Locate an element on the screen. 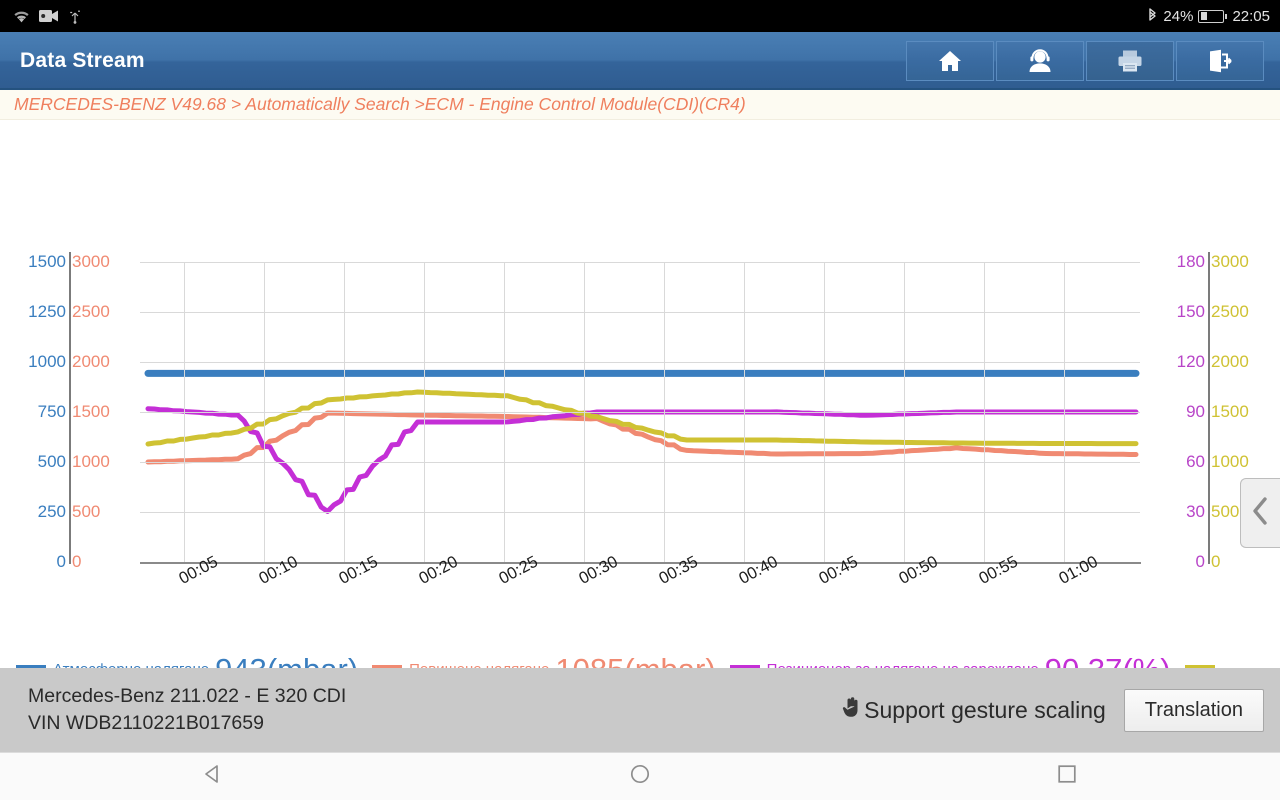 This screenshot has width=1280, height=800. info-bar-right: Support gesture scaling Translation is located at coordinates (1052, 710).